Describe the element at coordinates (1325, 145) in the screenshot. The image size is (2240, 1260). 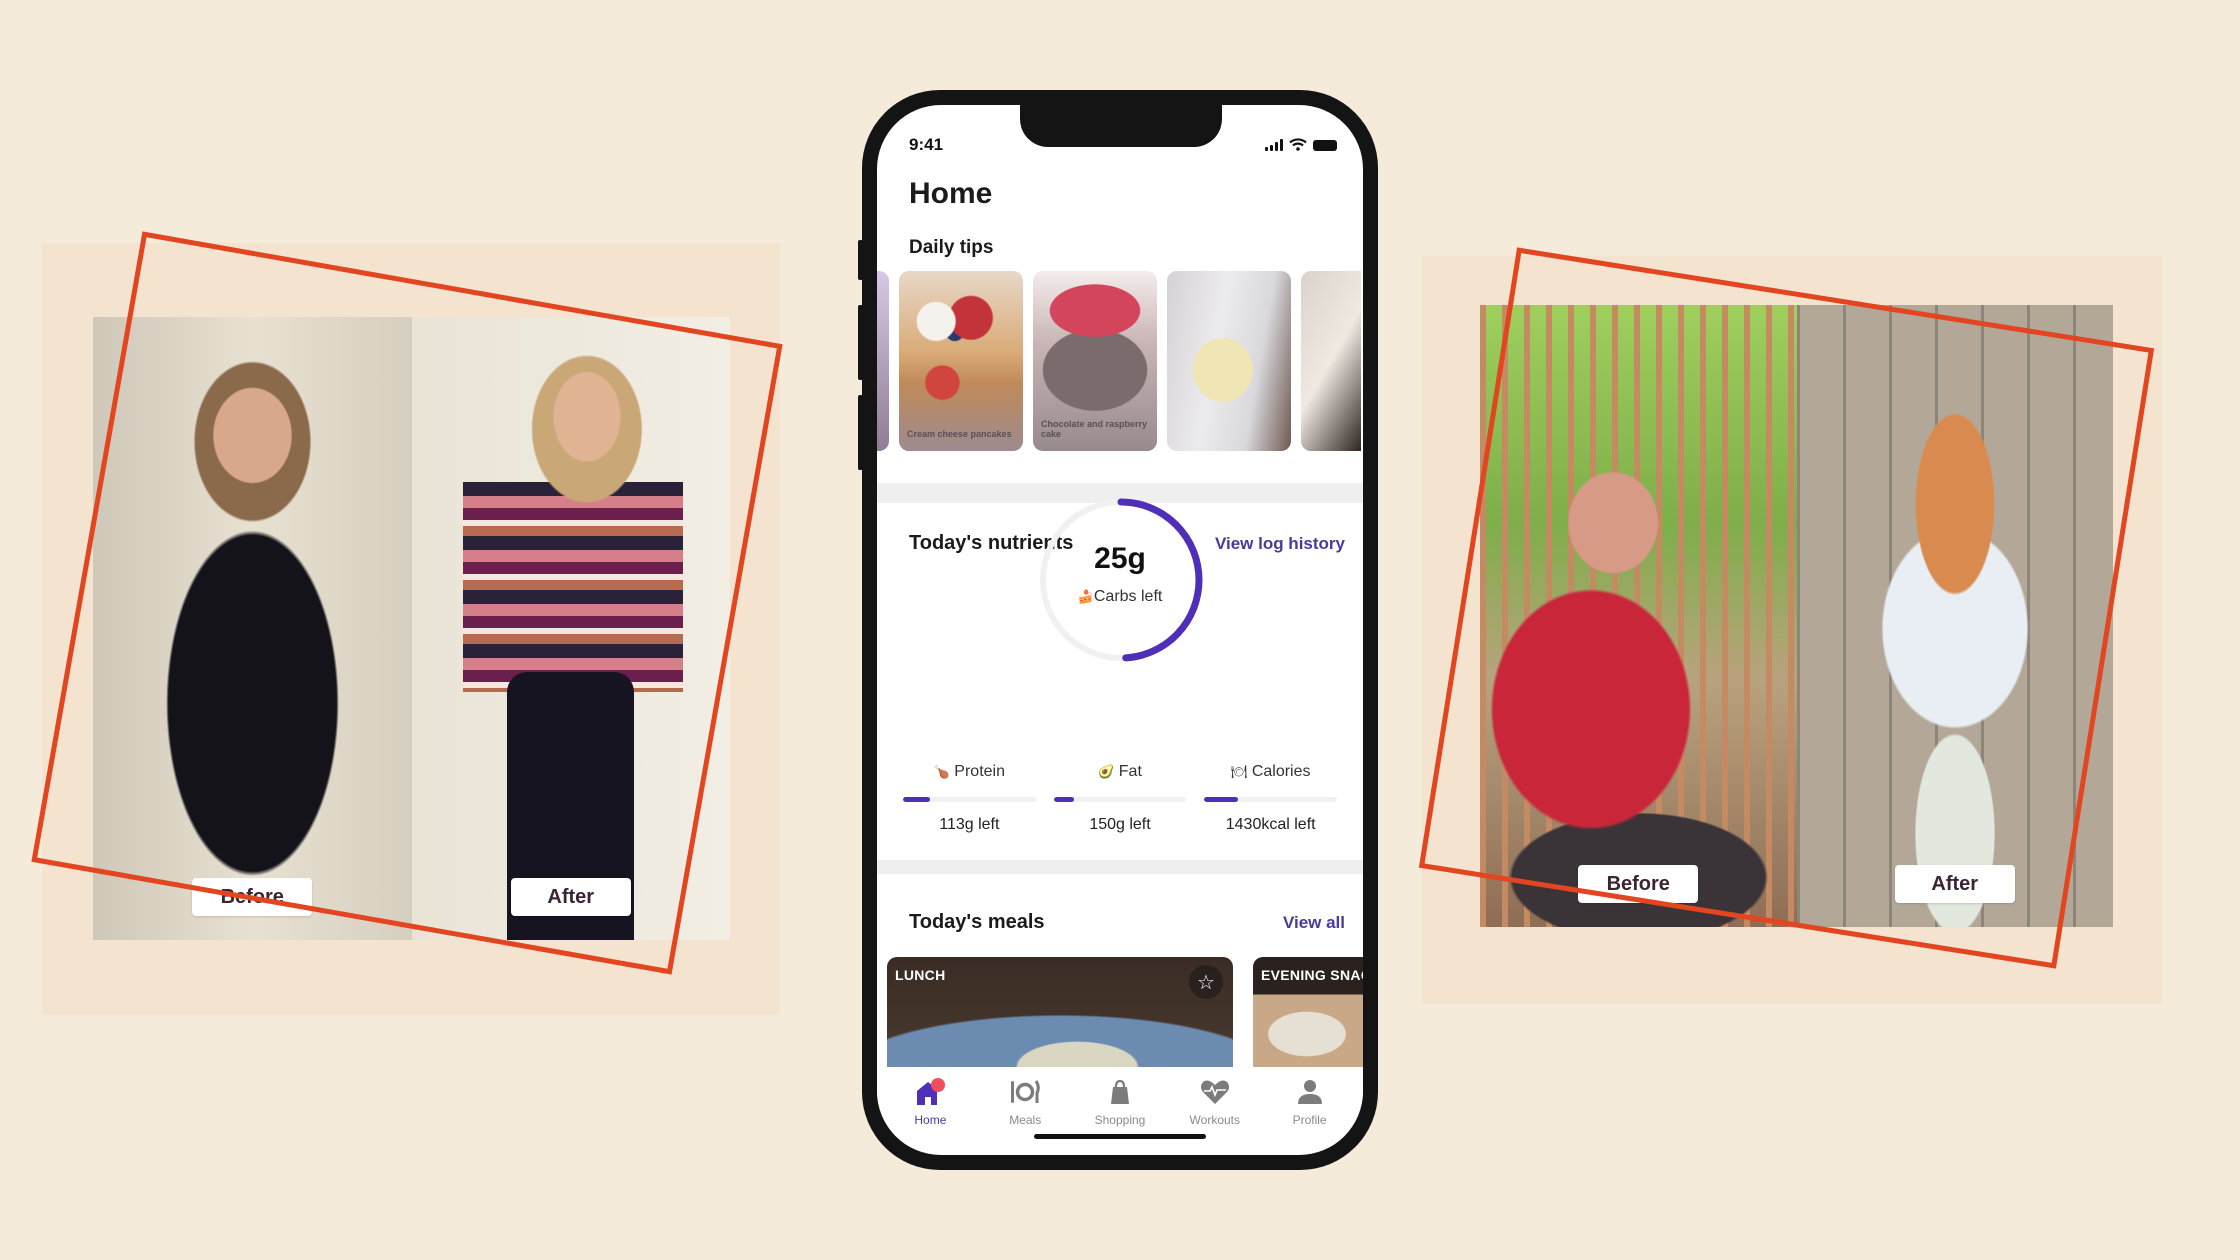
I see `battery-icon` at that location.